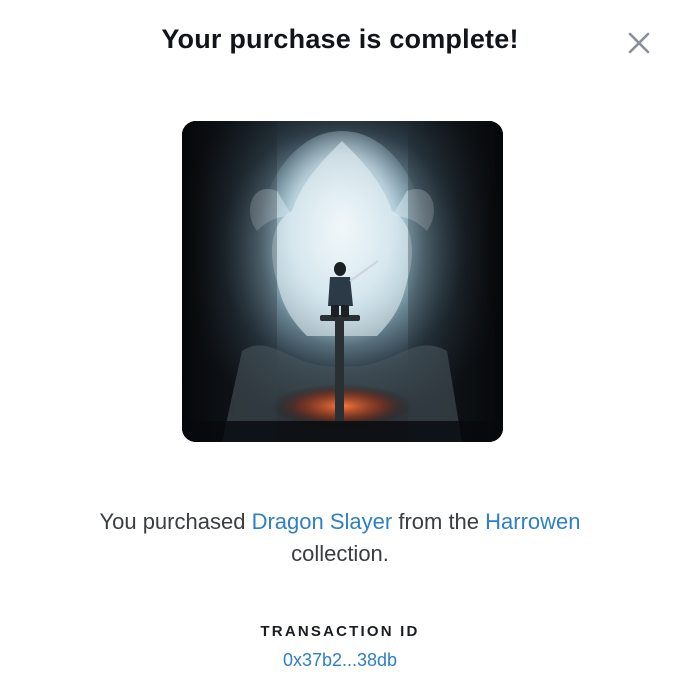 The width and height of the screenshot is (680, 680). What do you see at coordinates (439, 521) in the screenshot?
I see `message-middle: from the` at bounding box center [439, 521].